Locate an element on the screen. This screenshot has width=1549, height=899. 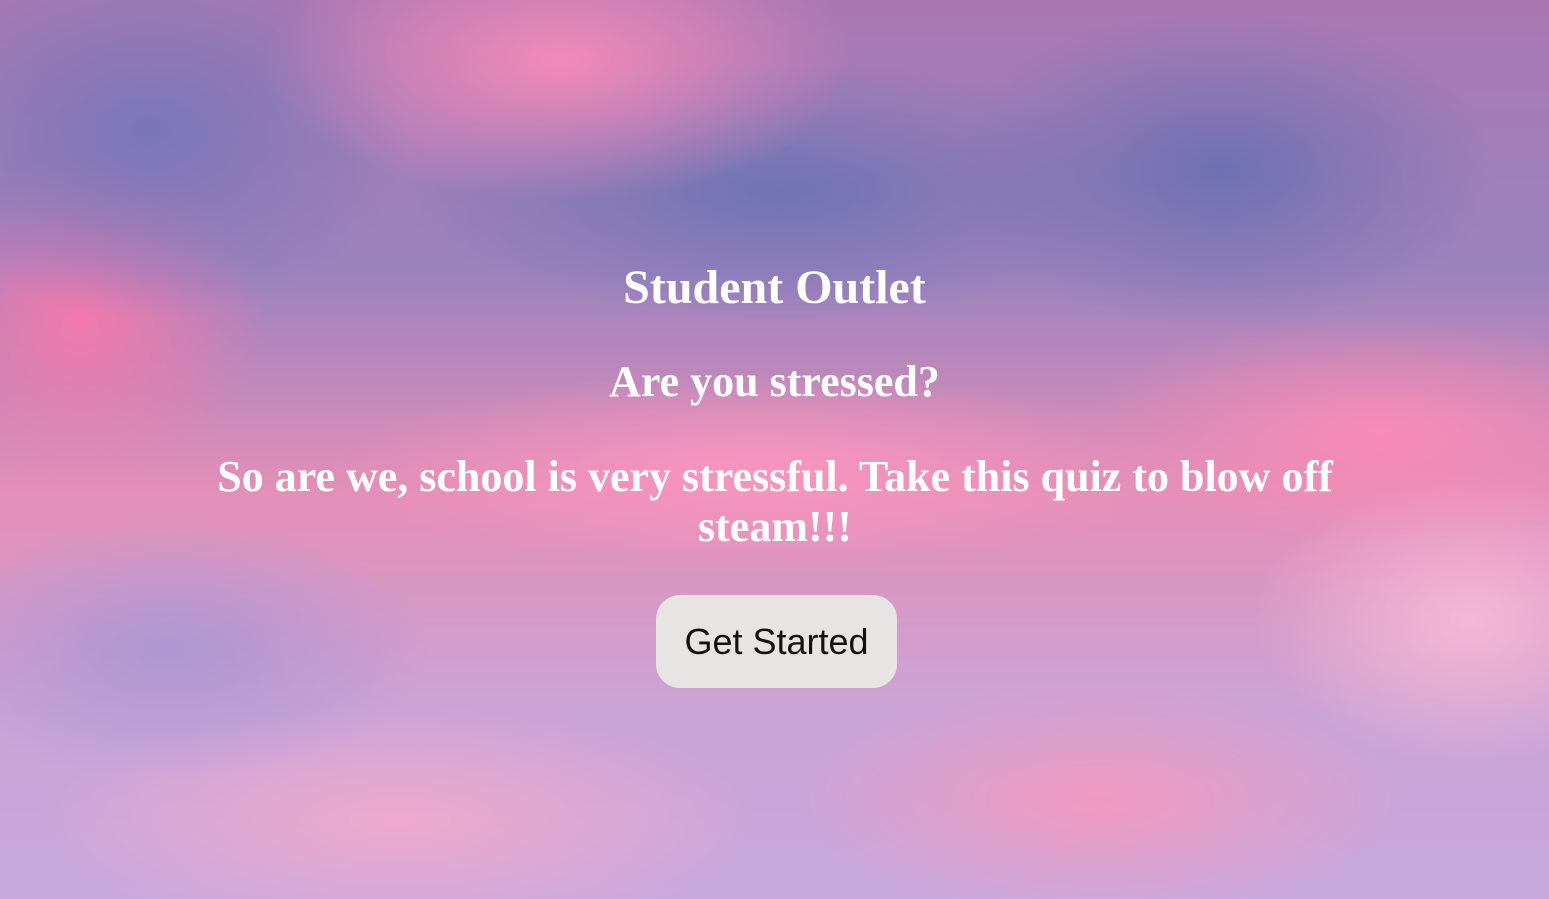
page-title: Student Outlet is located at coordinates (774, 287).